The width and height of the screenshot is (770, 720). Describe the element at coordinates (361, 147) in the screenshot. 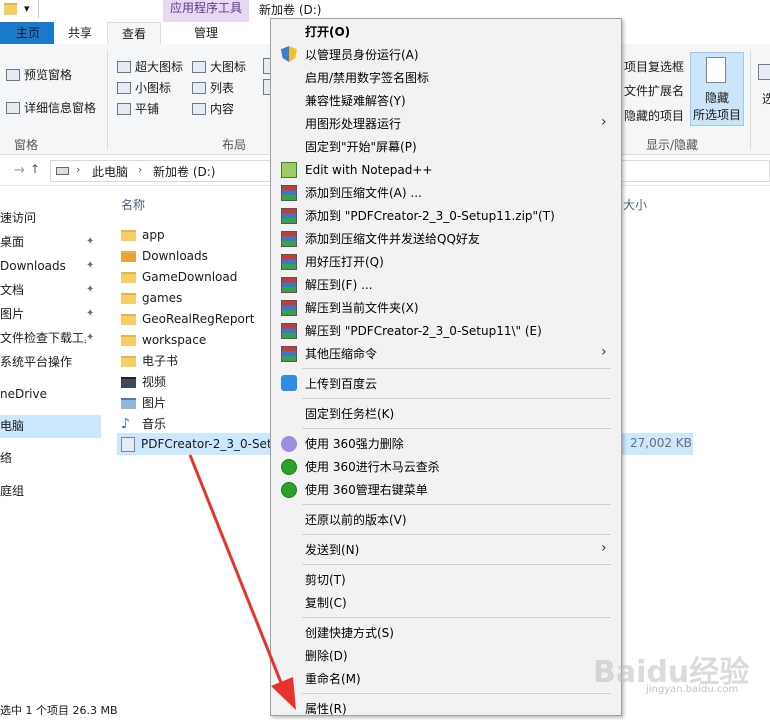

I see `menu-item-pin-to-start: 固定到"开始"屏幕(P)` at that location.